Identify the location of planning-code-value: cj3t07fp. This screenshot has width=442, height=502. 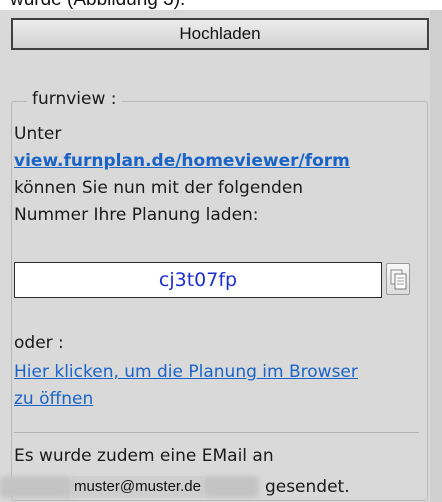
(198, 280).